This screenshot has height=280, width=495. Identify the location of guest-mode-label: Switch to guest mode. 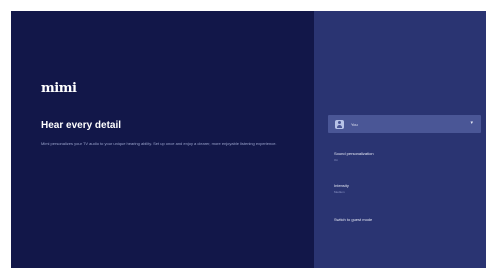
(353, 219).